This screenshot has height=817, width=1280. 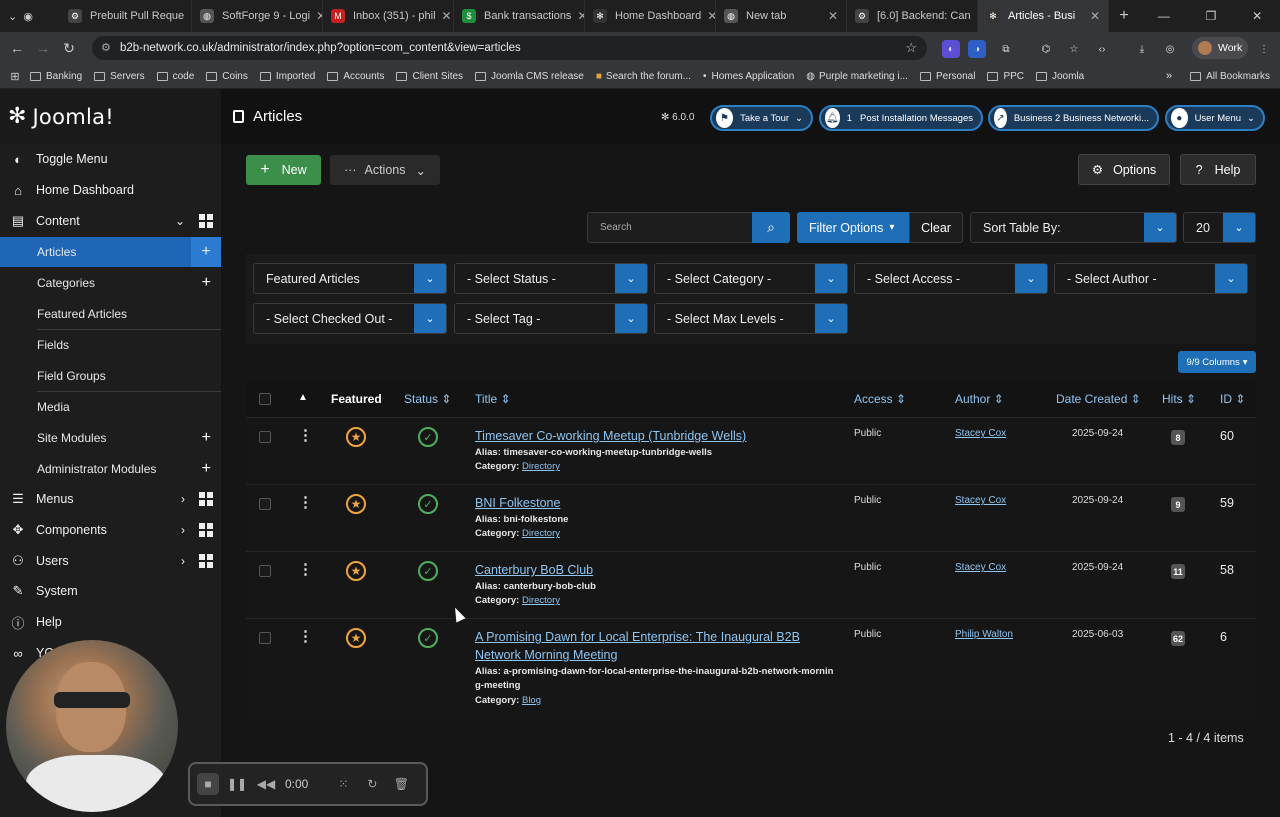 I want to click on chrome-menu-icon: ⋮, so click(x=1264, y=49).